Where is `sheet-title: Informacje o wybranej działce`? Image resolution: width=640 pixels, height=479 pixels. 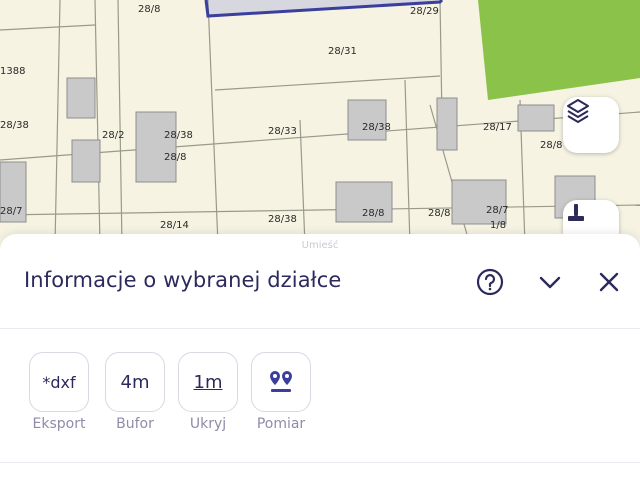 sheet-title: Informacje o wybranej działce is located at coordinates (183, 280).